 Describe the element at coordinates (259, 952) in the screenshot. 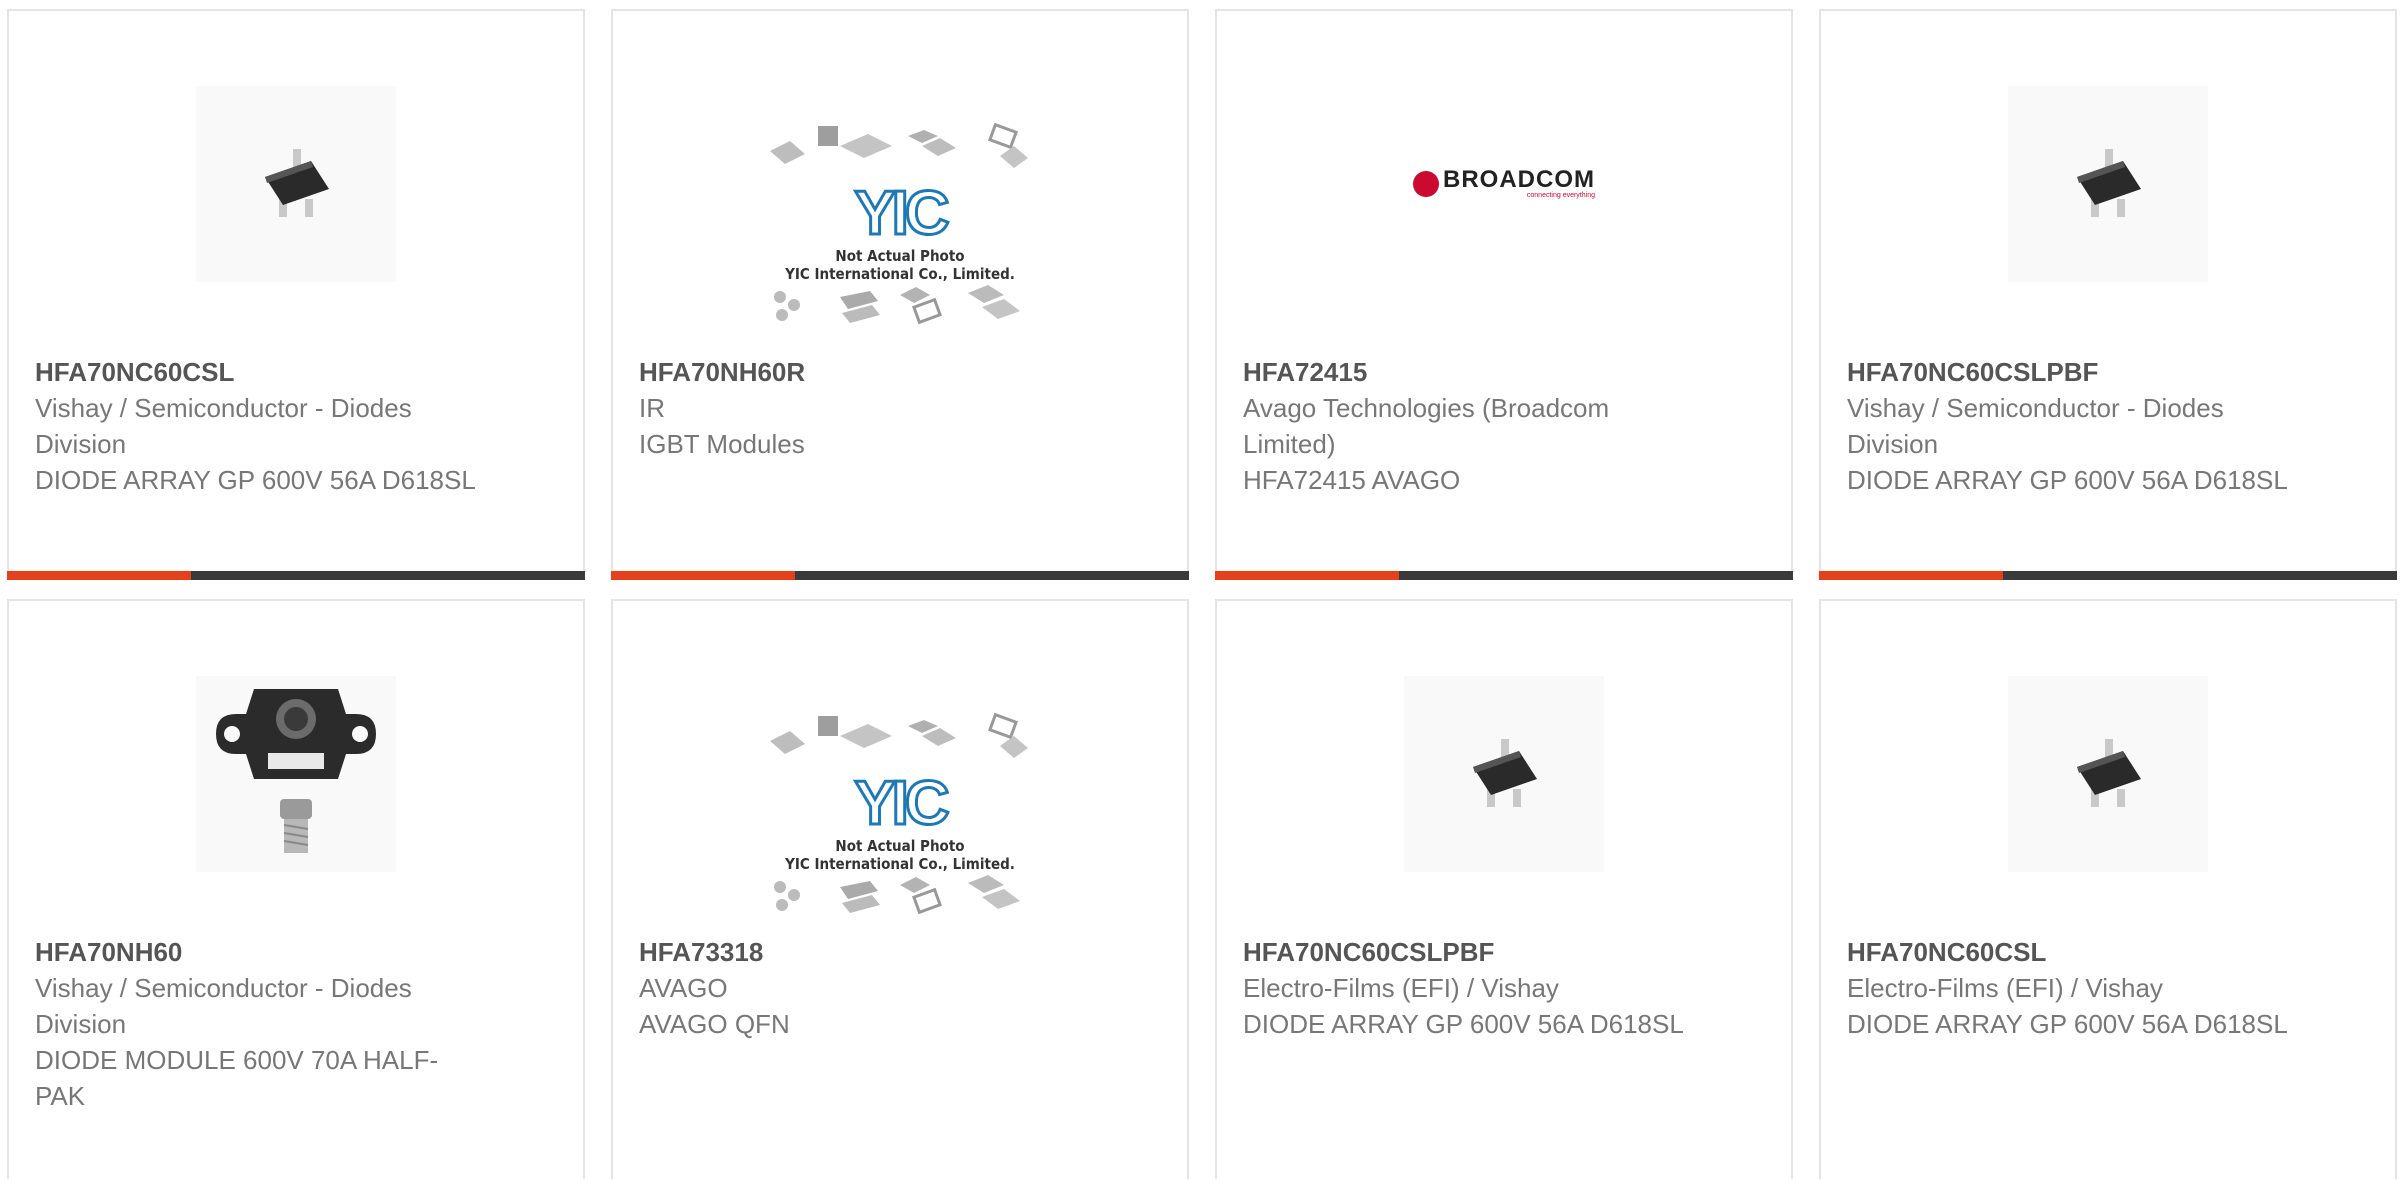

I see `part-number: HFA70NH60` at that location.